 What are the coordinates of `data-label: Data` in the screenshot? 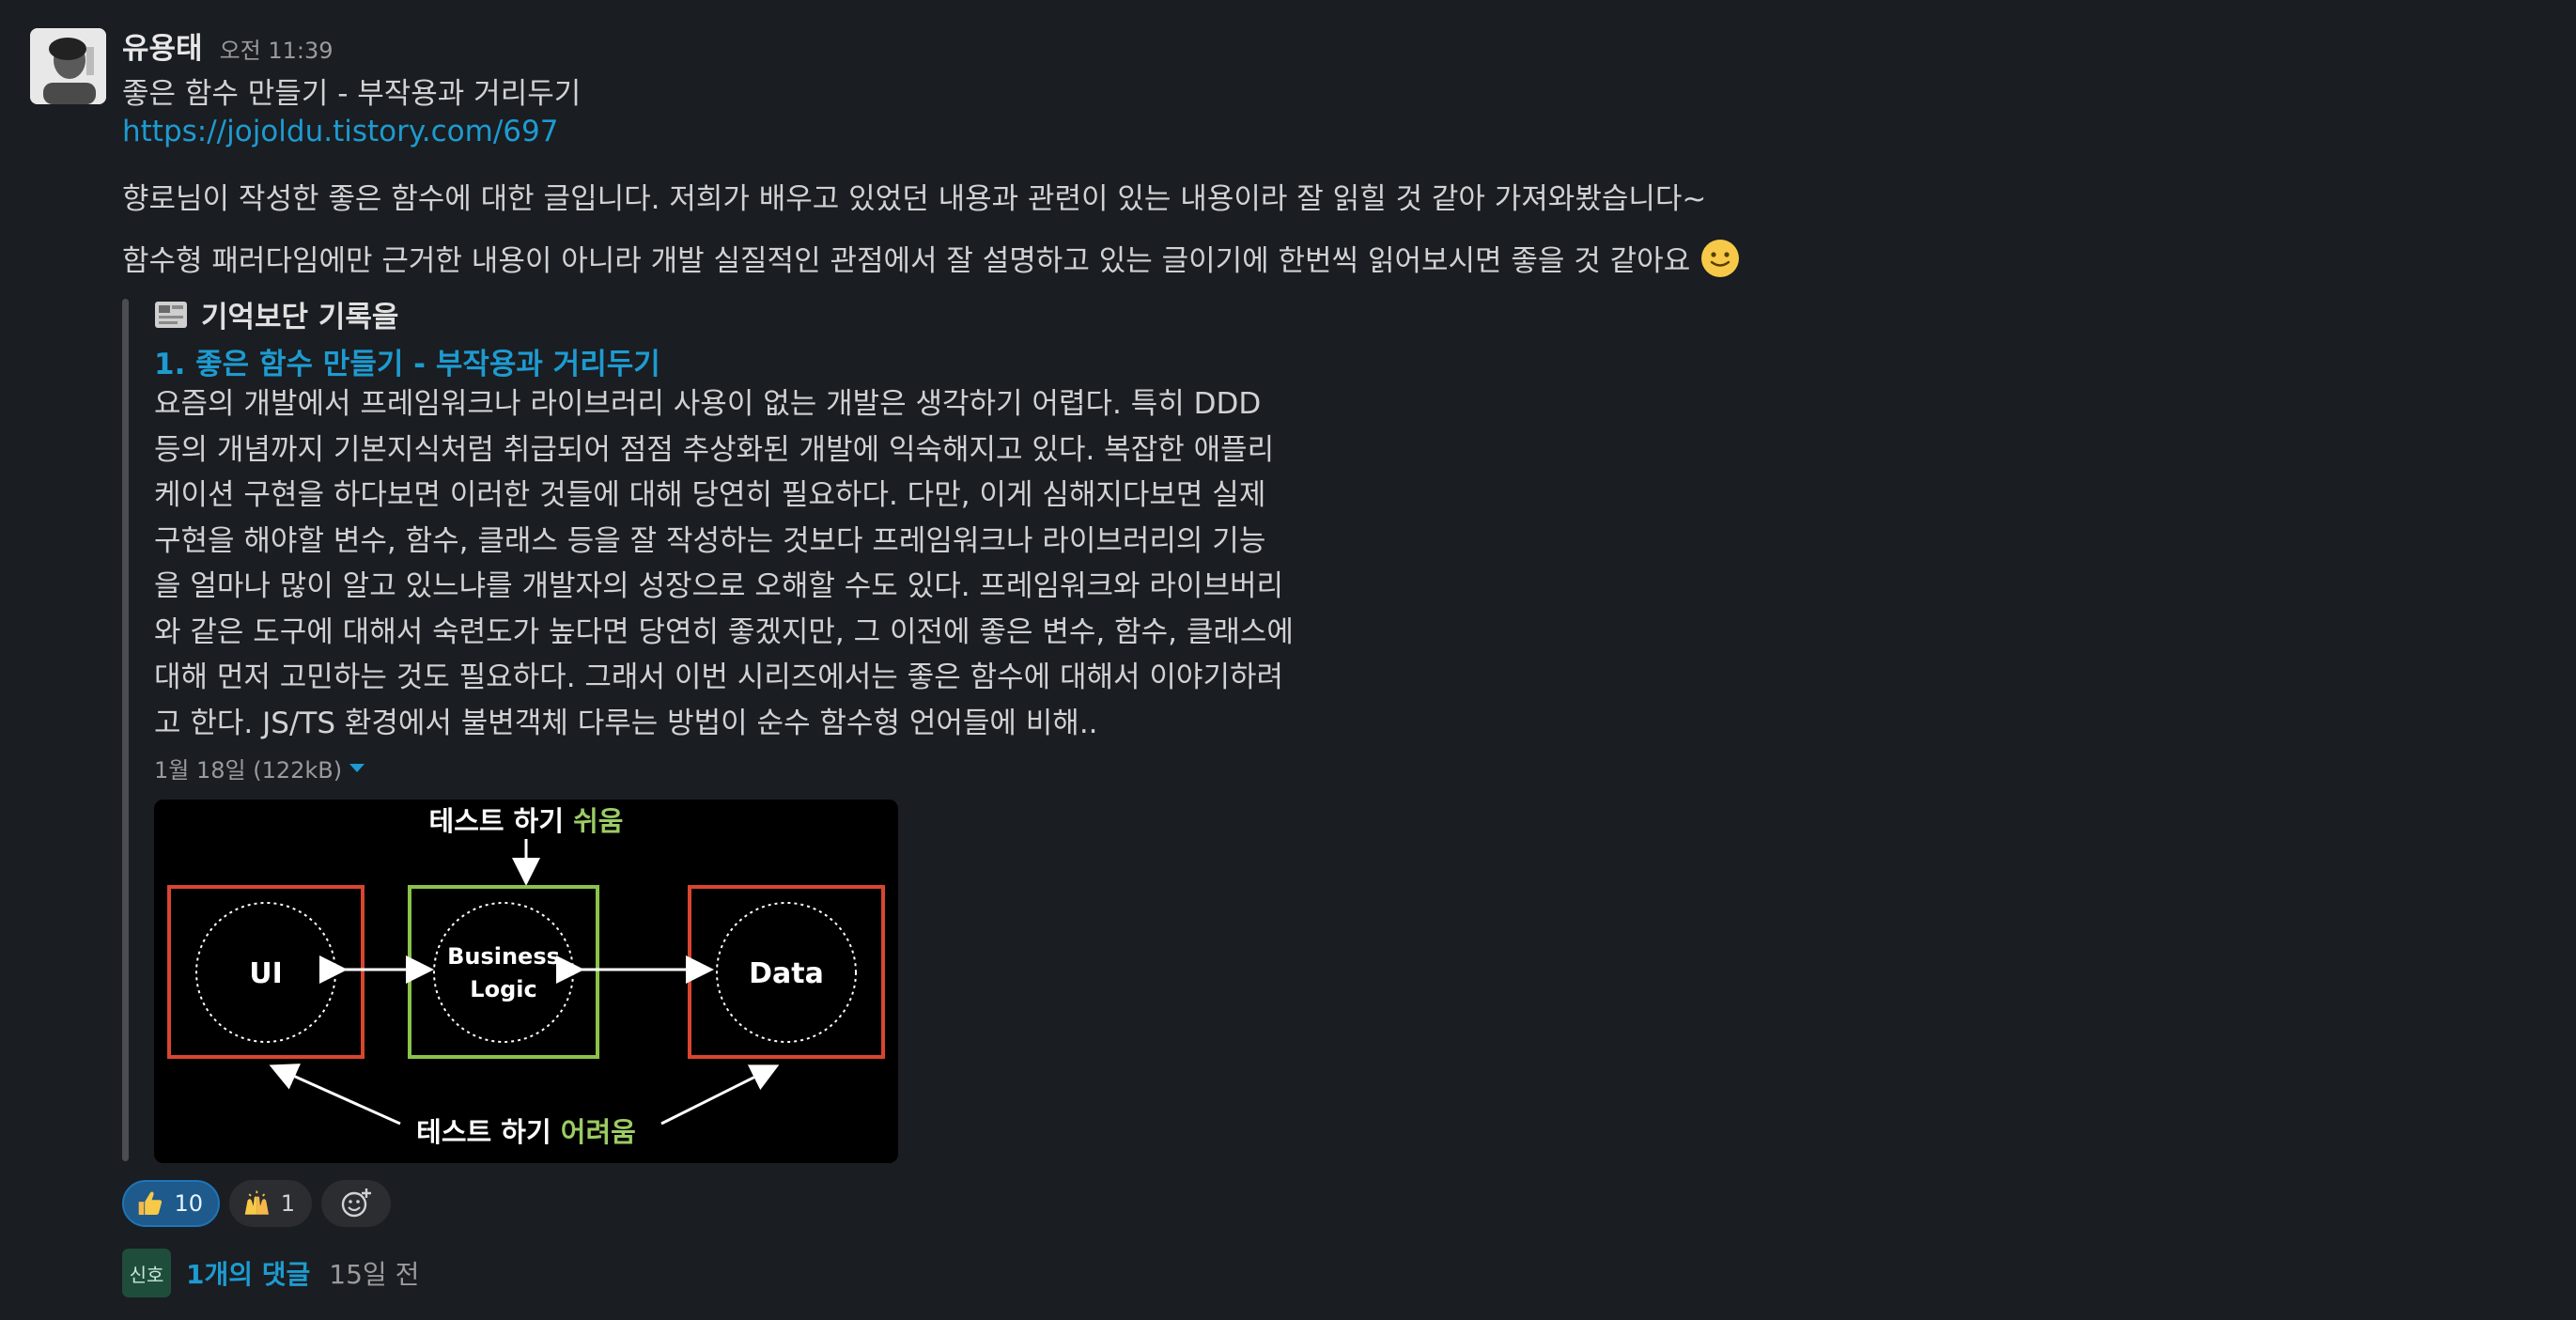 It's located at (787, 973).